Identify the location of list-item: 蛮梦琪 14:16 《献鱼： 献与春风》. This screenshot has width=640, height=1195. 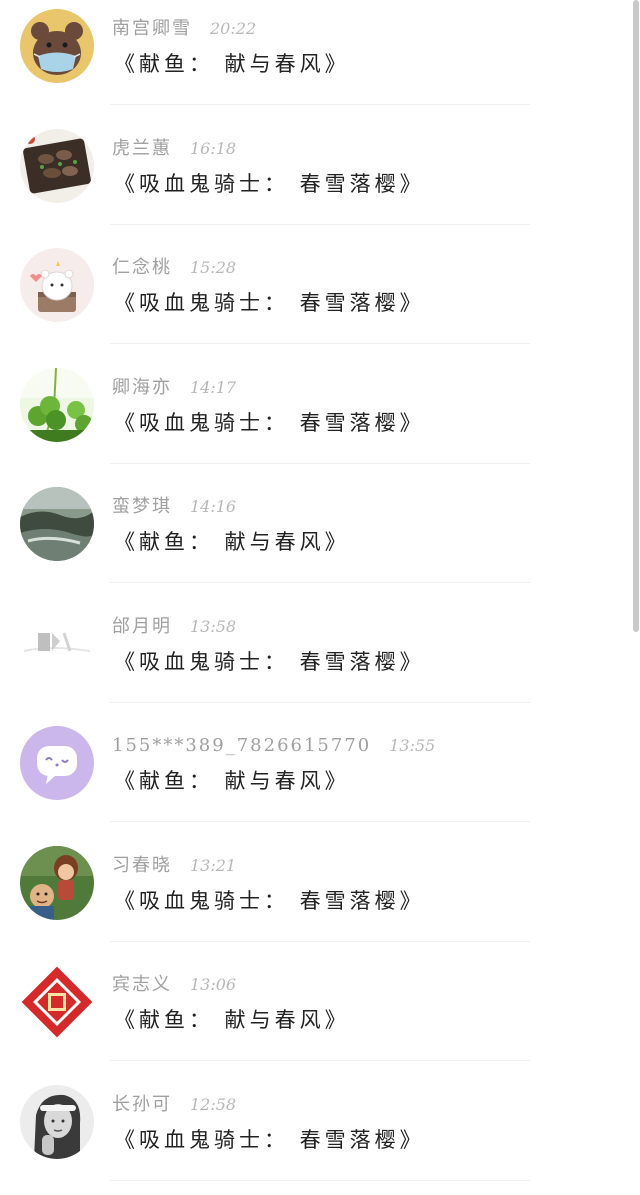
(315, 538).